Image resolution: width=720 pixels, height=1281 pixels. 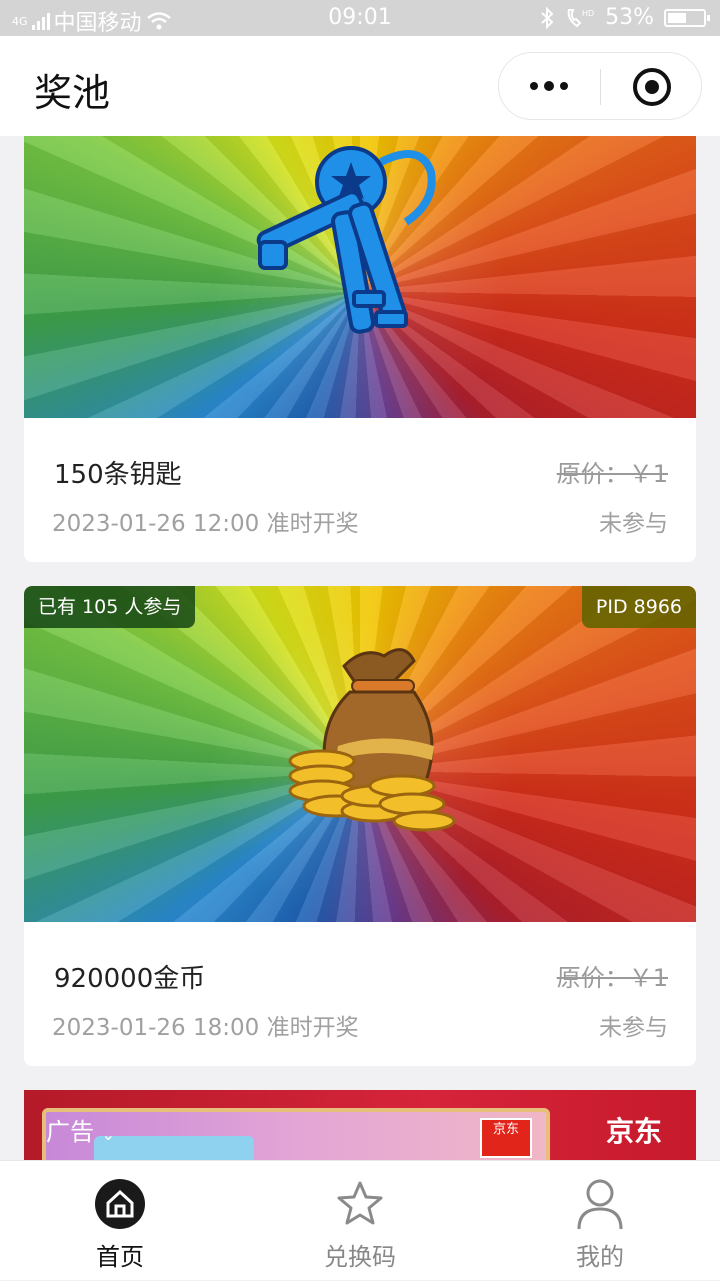 I want to click on ad-banner: 广告 ⌄ 京东 京东, so click(x=360, y=1125).